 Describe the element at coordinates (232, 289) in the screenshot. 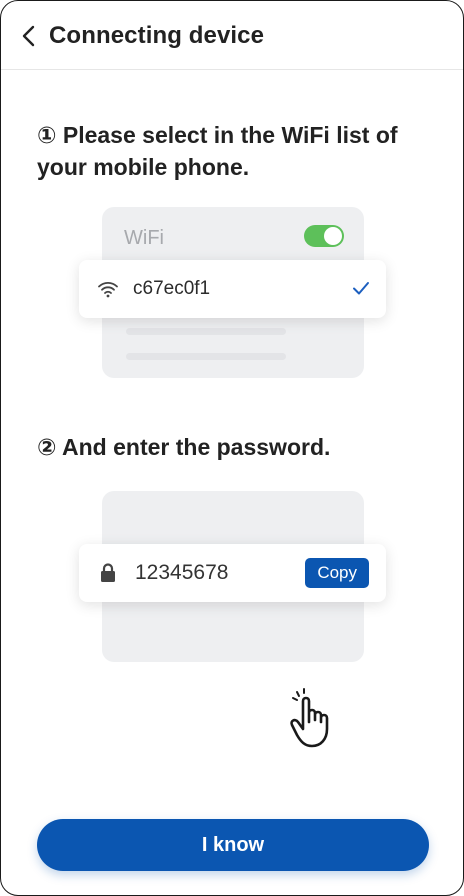

I see `wifi-network-item: c67ec0f1` at that location.